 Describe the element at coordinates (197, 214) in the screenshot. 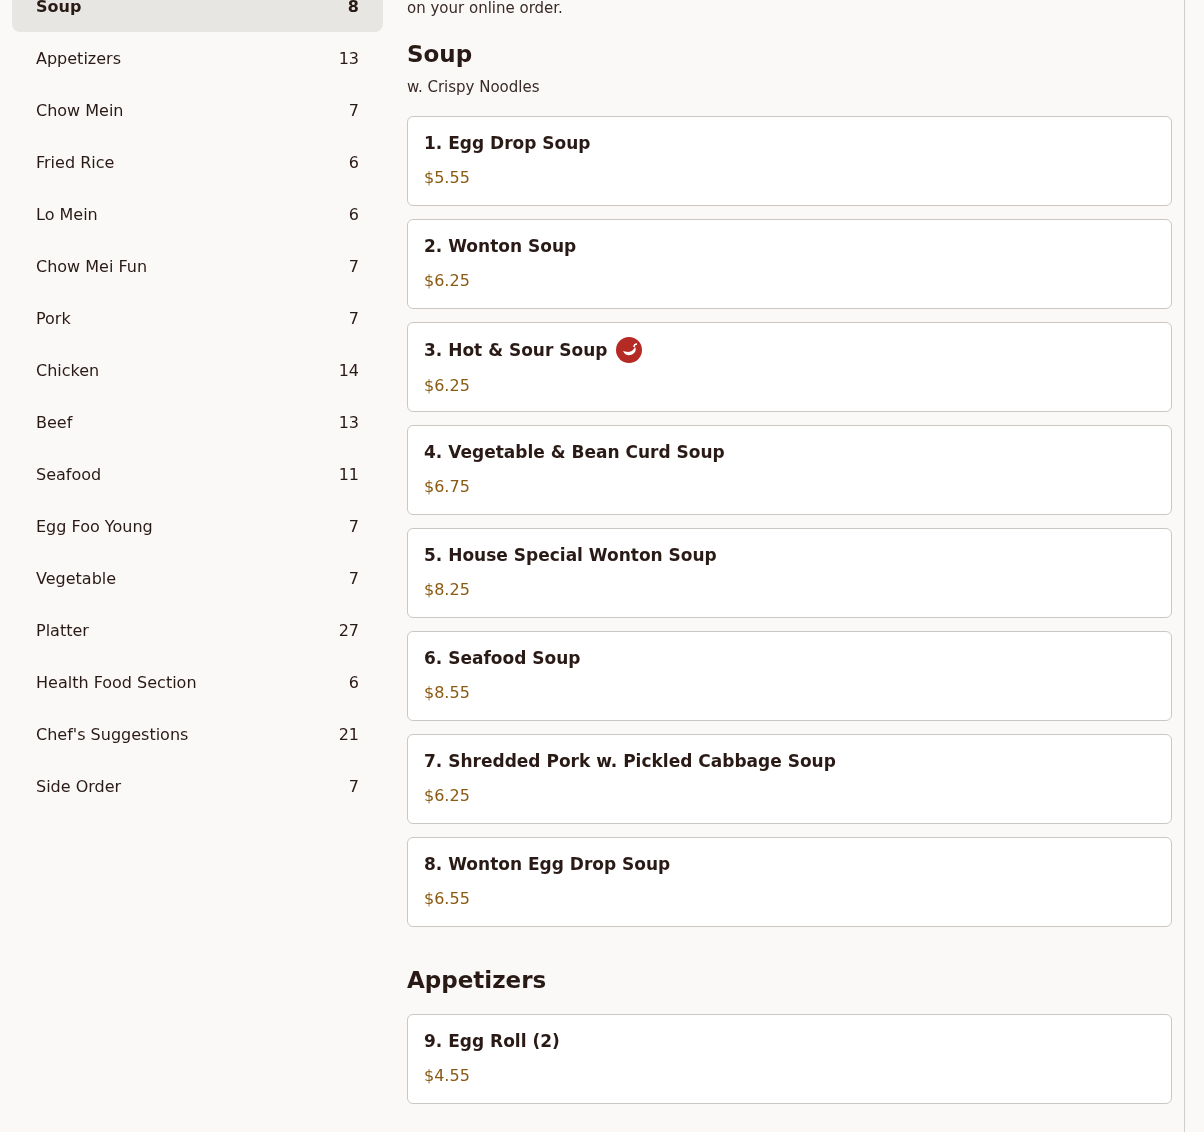

I see `category-item: Lo Mein 6` at that location.